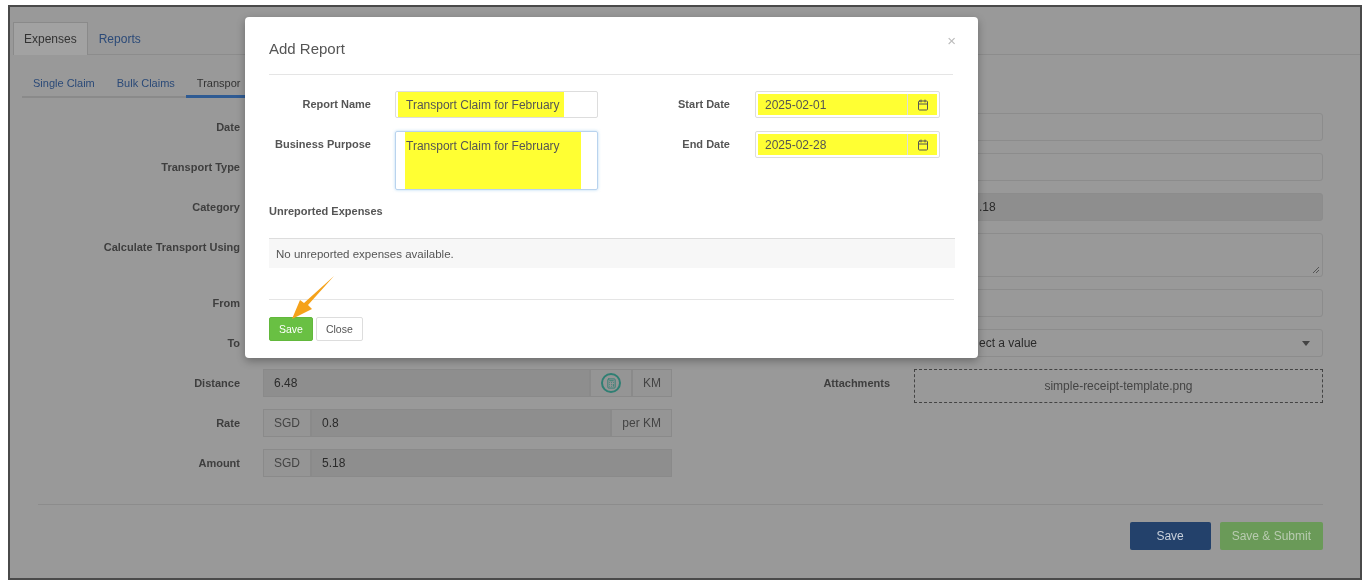 The width and height of the screenshot is (1368, 585). Describe the element at coordinates (313, 298) in the screenshot. I see `callout-arrow` at that location.